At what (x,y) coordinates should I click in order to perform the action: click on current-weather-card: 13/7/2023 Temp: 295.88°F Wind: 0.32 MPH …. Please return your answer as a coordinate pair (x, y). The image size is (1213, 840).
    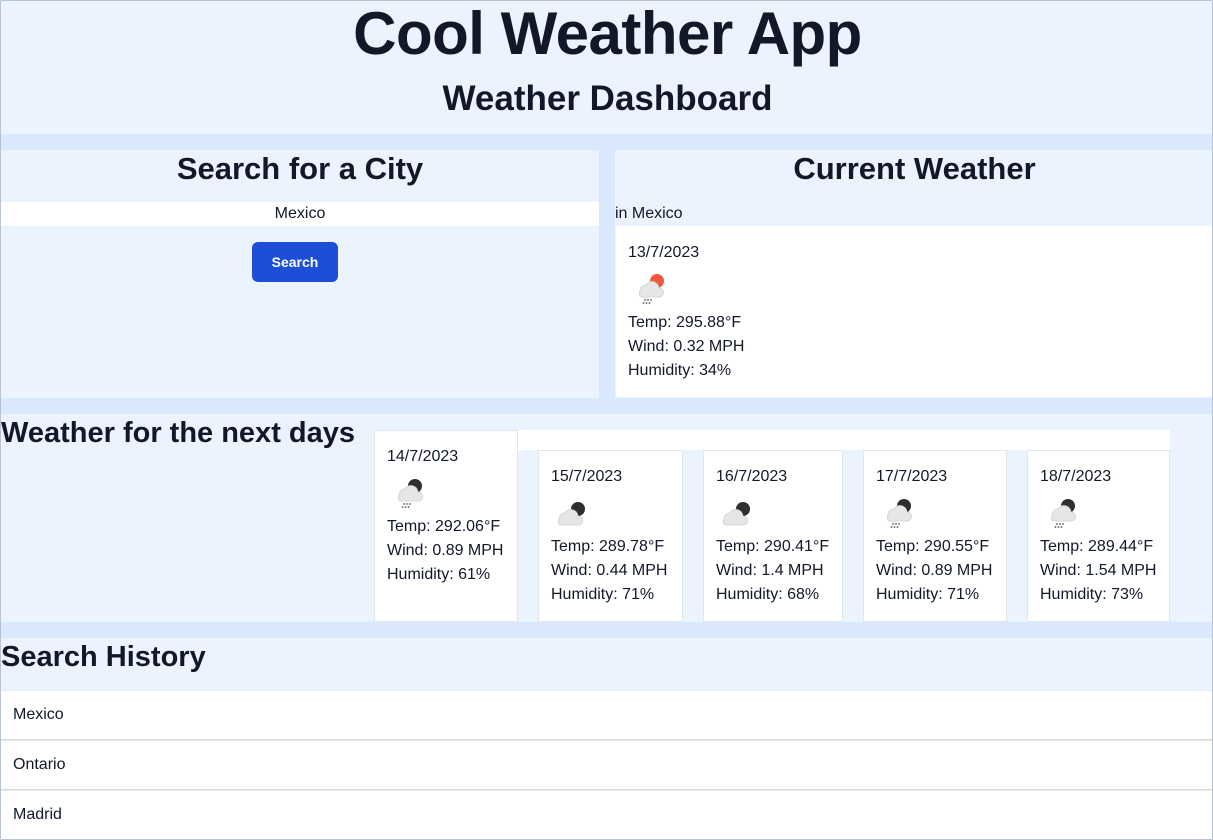
    Looking at the image, I should click on (914, 311).